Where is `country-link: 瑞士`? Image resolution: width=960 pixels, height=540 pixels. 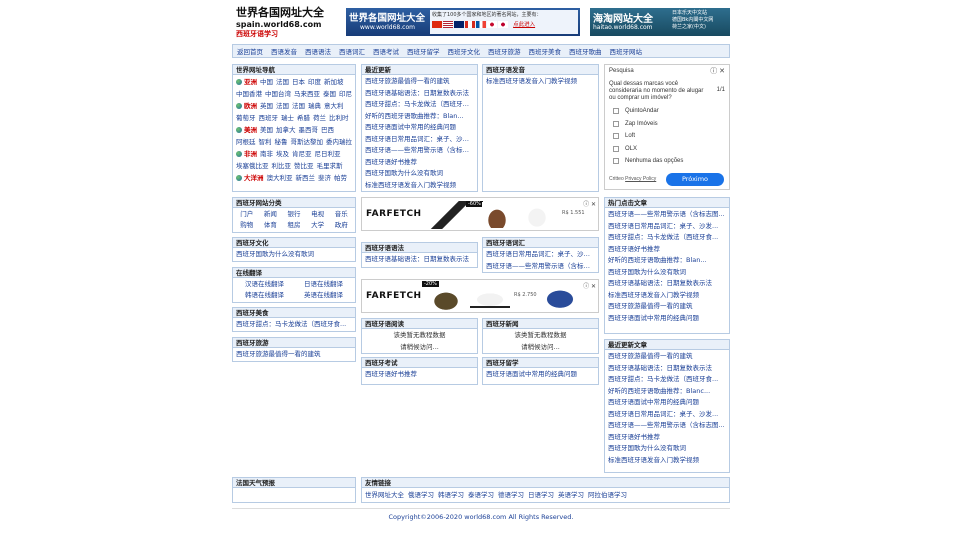
country-link: 瑞士 is located at coordinates (287, 118).